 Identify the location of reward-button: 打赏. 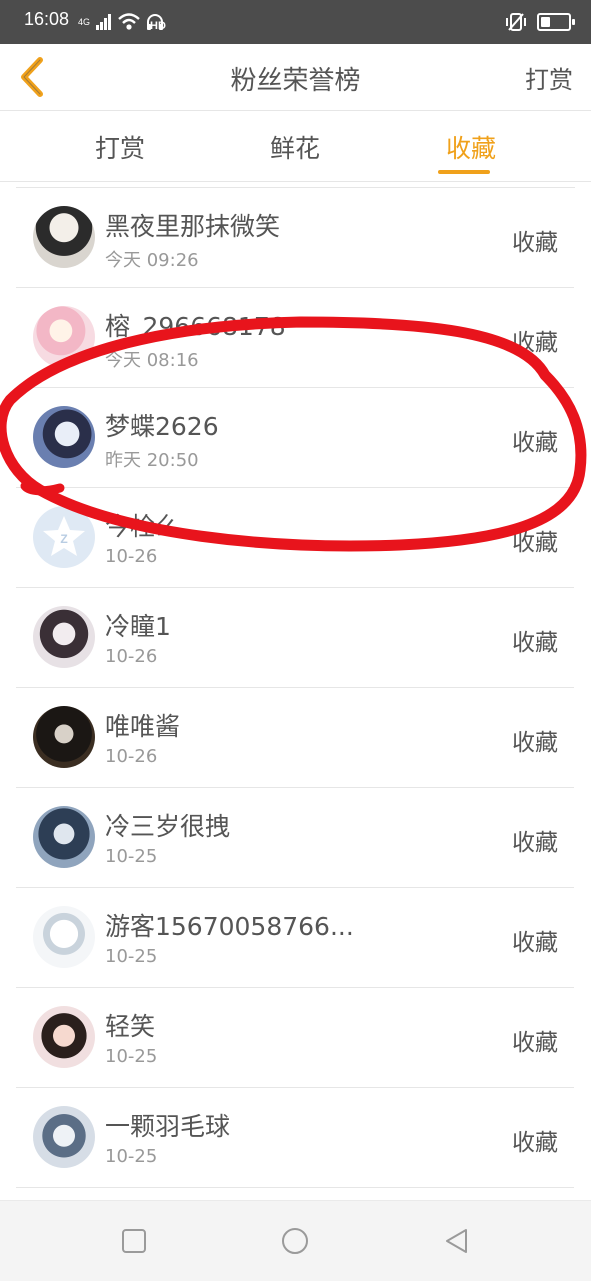
(549, 77).